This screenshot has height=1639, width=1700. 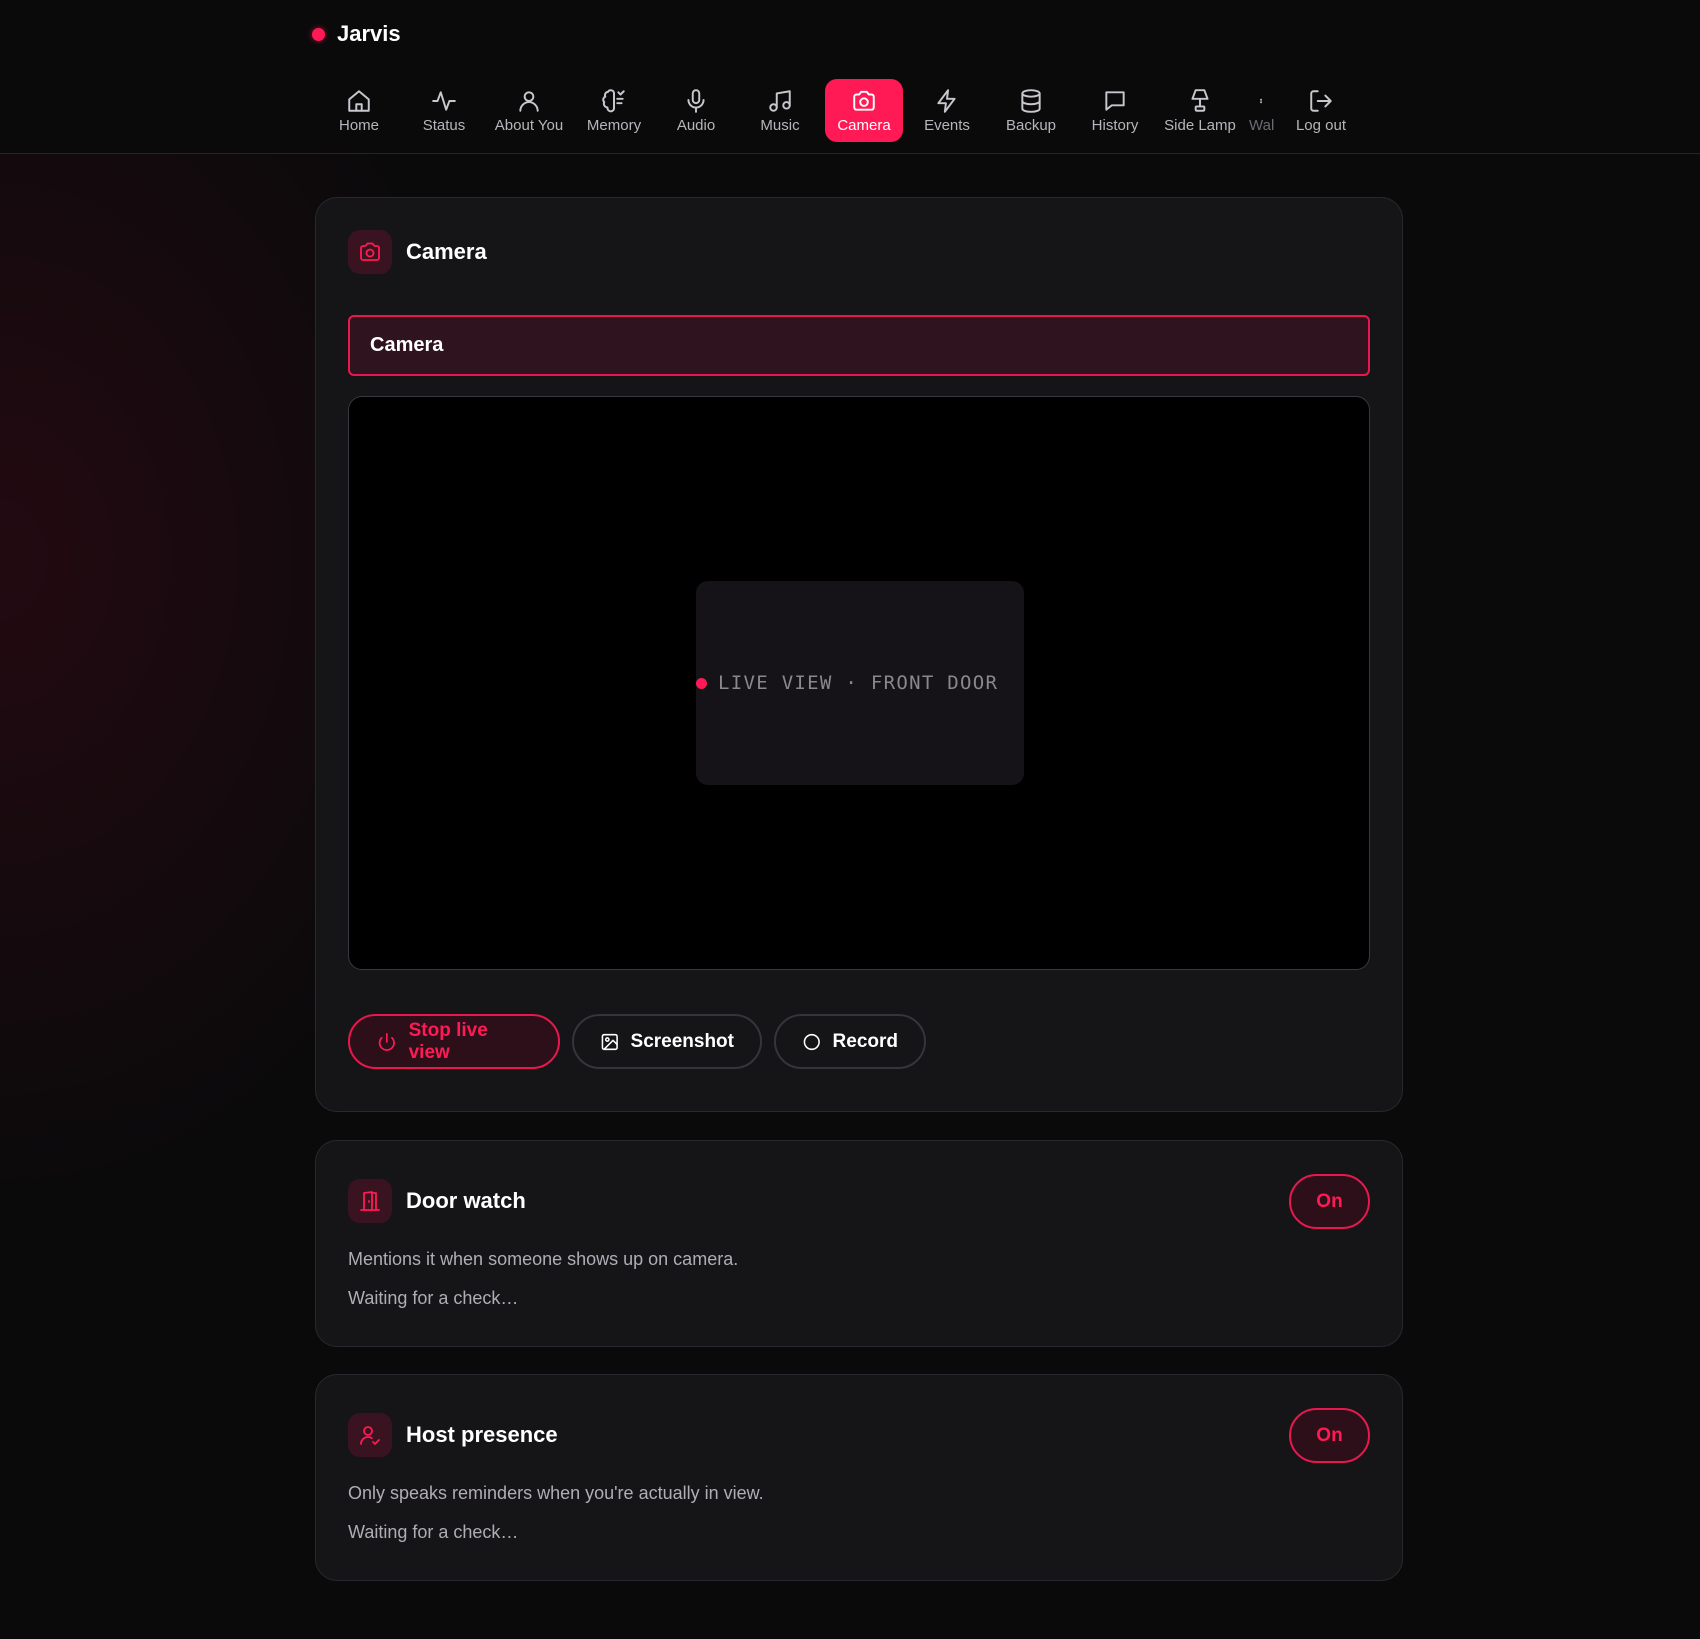 I want to click on nav-label: History, so click(x=1115, y=125).